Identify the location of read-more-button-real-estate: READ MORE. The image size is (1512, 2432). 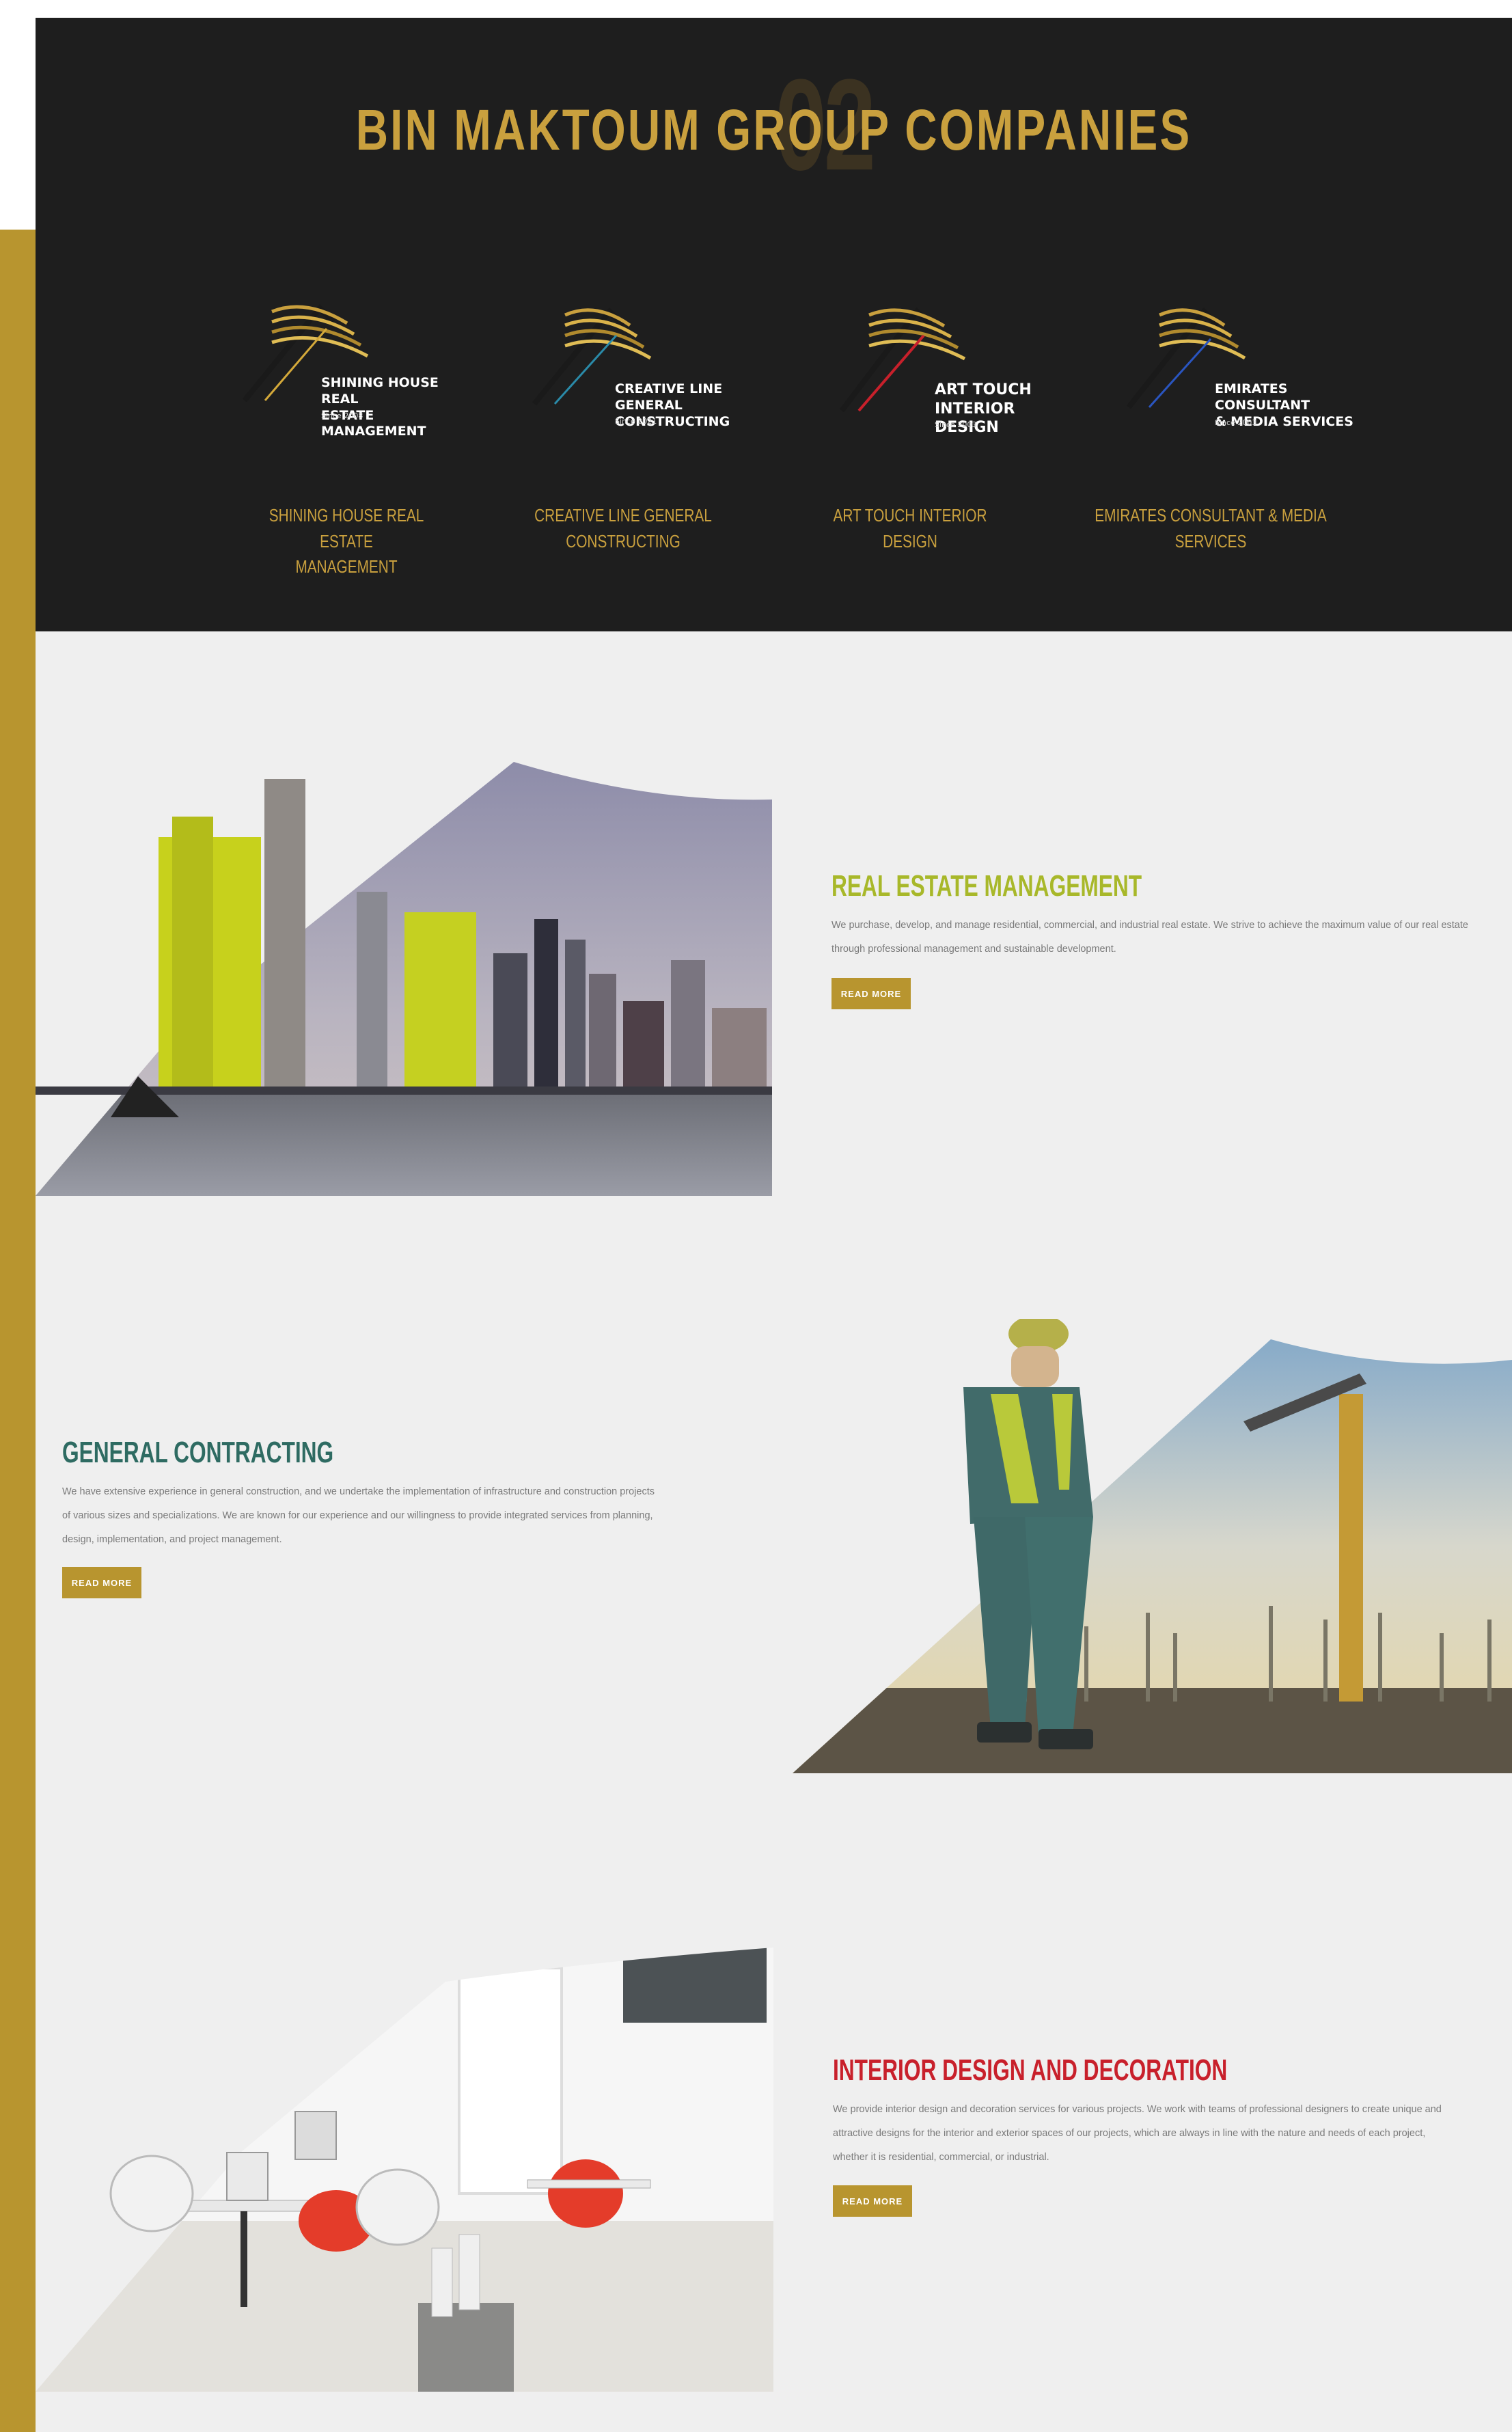
(871, 994).